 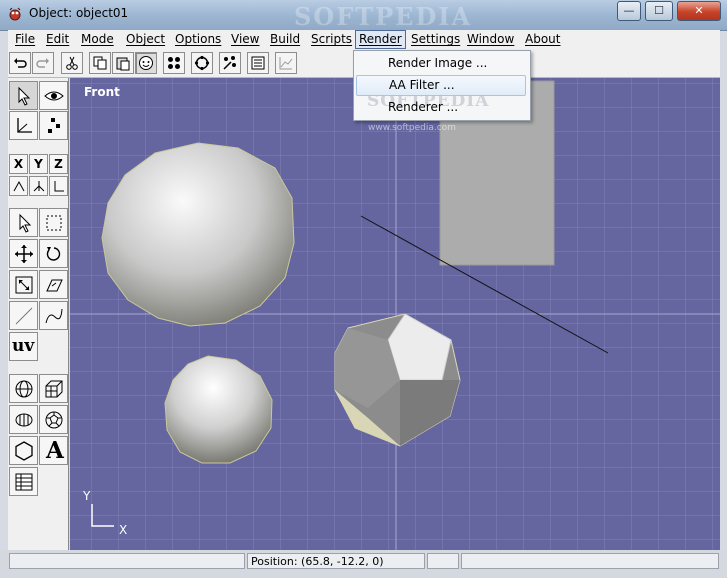 What do you see at coordinates (53, 95) in the screenshot?
I see `view-button` at bounding box center [53, 95].